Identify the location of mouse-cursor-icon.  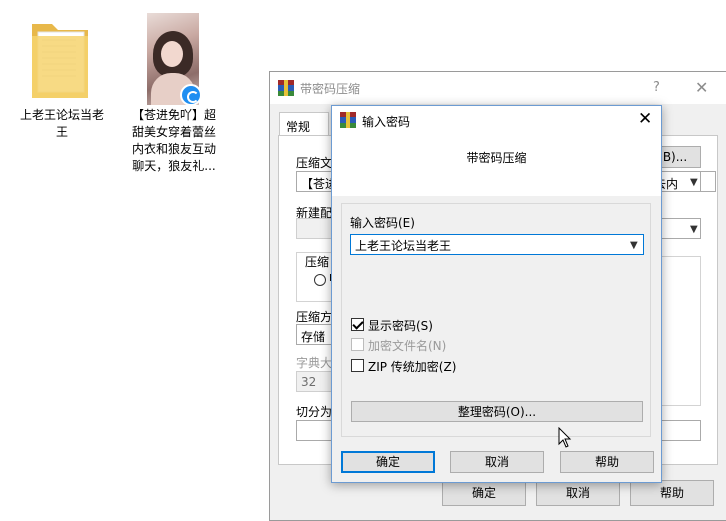
(565, 437).